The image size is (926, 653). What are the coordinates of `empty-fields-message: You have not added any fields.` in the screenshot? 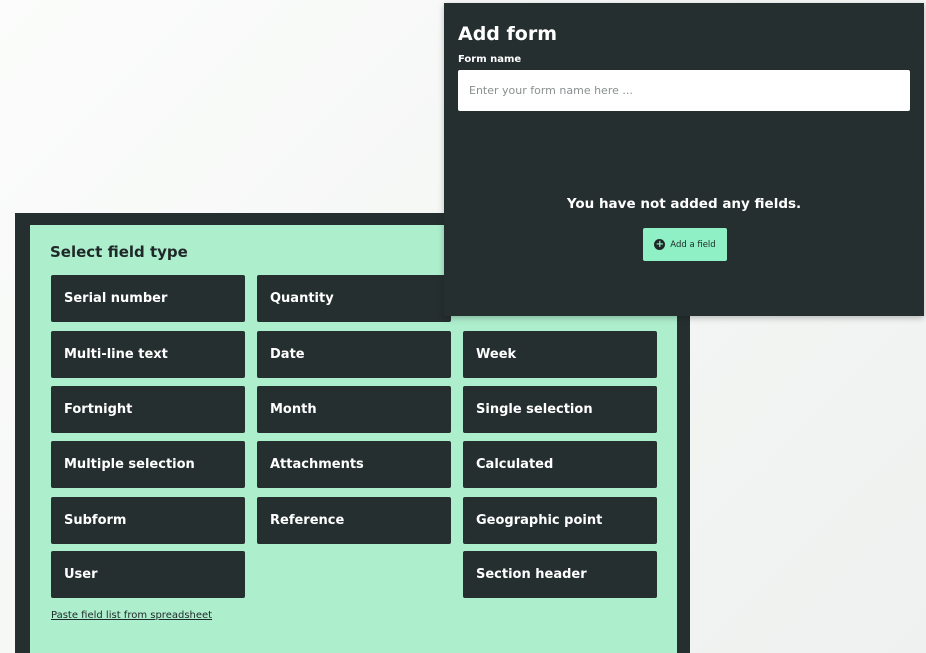 It's located at (684, 204).